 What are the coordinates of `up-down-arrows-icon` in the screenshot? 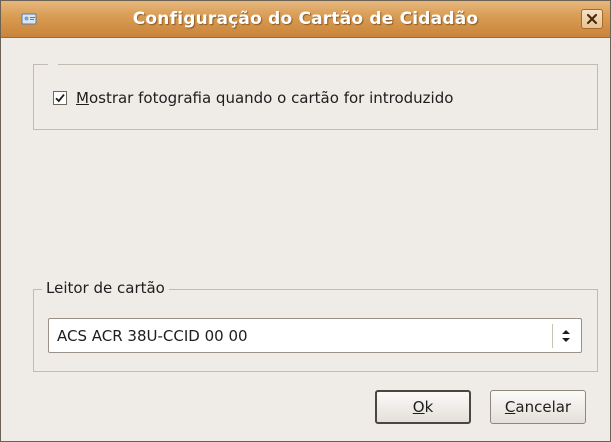 It's located at (566, 338).